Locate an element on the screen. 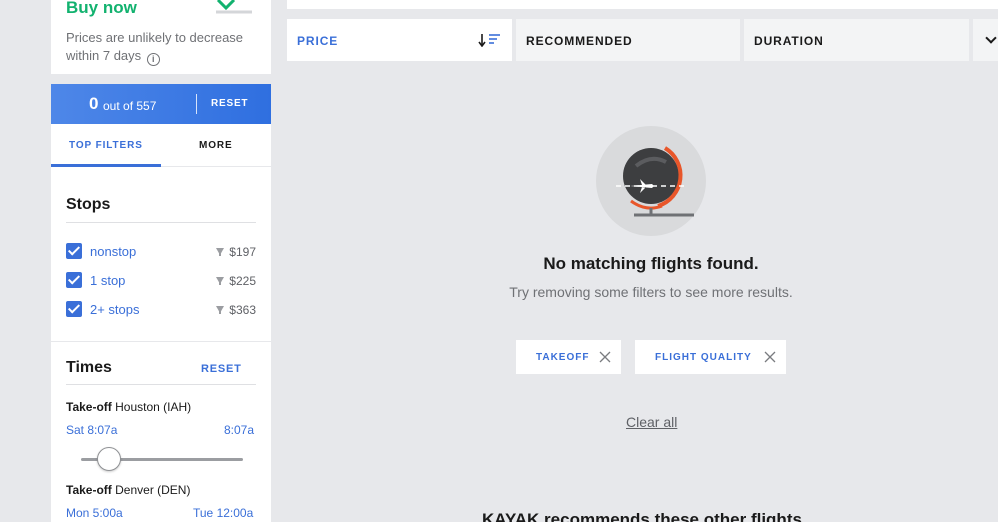  empty-state-title: No matching flights found. is located at coordinates (651, 263).